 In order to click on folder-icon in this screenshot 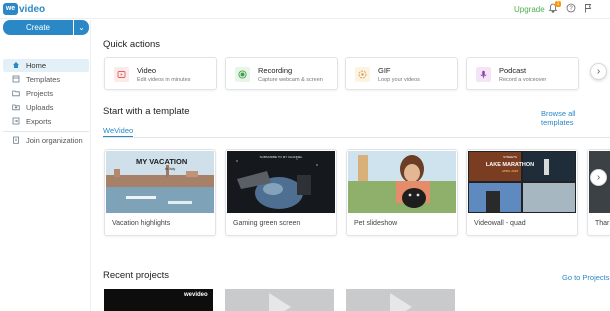, I will do `click(16, 94)`.